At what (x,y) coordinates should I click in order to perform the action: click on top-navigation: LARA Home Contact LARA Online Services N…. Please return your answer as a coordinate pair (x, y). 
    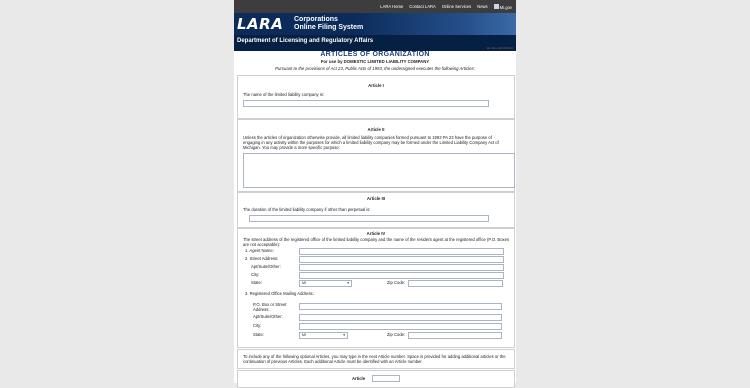
    Looking at the image, I should click on (375, 6).